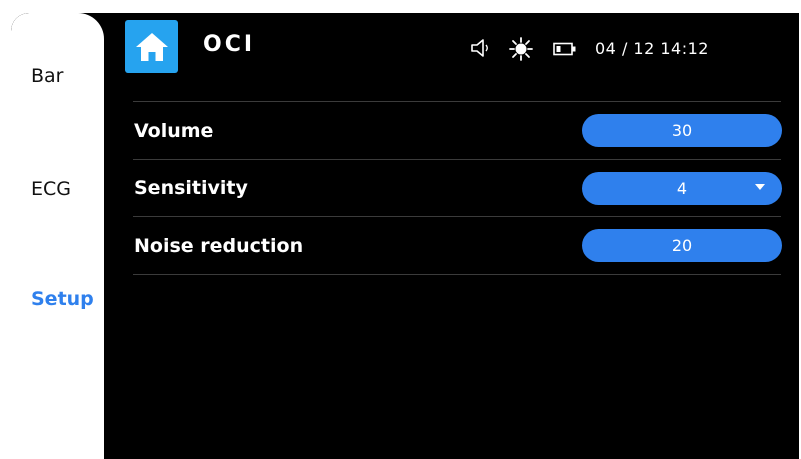 This screenshot has height=459, width=801. What do you see at coordinates (564, 49) in the screenshot?
I see `battery-icon` at bounding box center [564, 49].